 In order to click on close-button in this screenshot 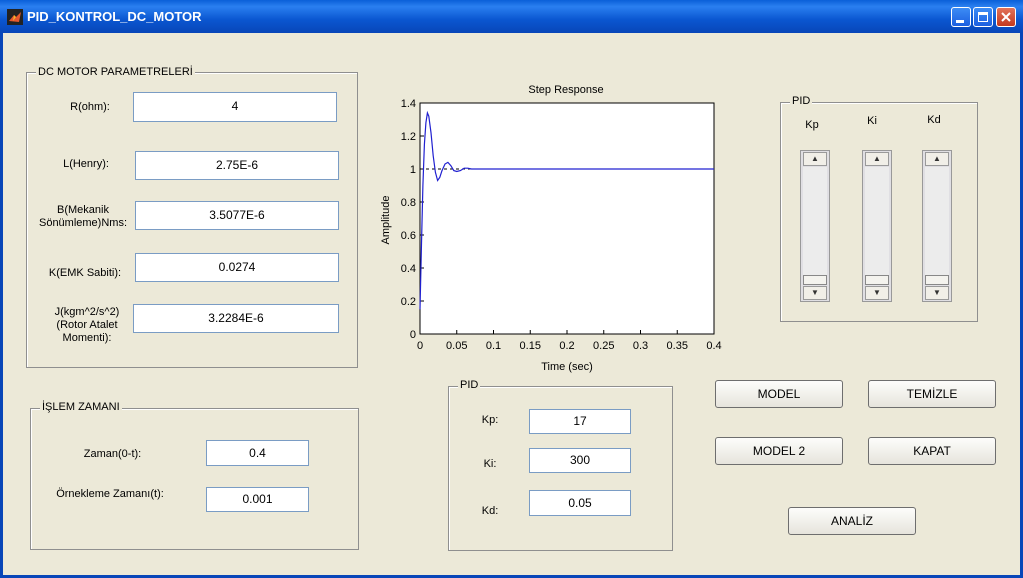, I will do `click(1006, 17)`.